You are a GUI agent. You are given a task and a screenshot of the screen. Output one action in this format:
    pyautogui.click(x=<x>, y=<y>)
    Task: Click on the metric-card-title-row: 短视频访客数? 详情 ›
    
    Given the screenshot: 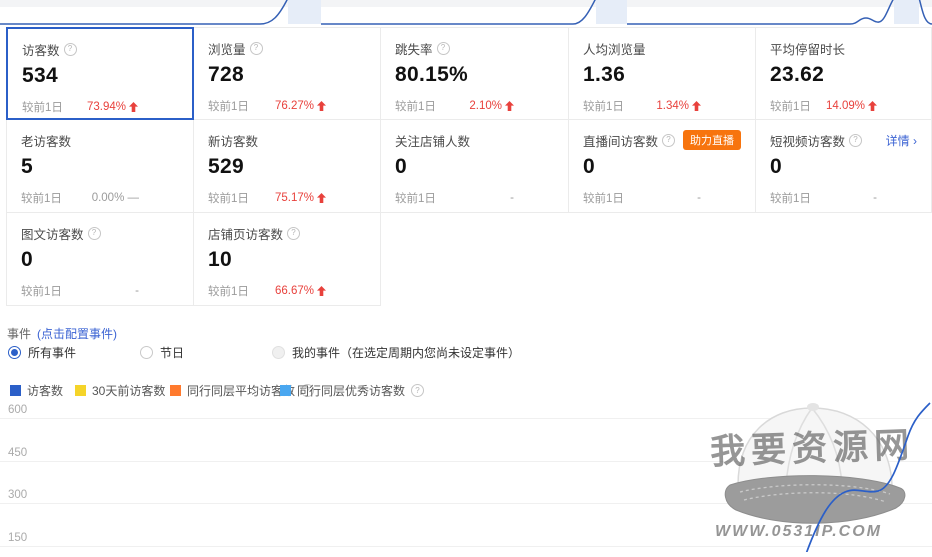 What is the action you would take?
    pyautogui.click(x=843, y=140)
    